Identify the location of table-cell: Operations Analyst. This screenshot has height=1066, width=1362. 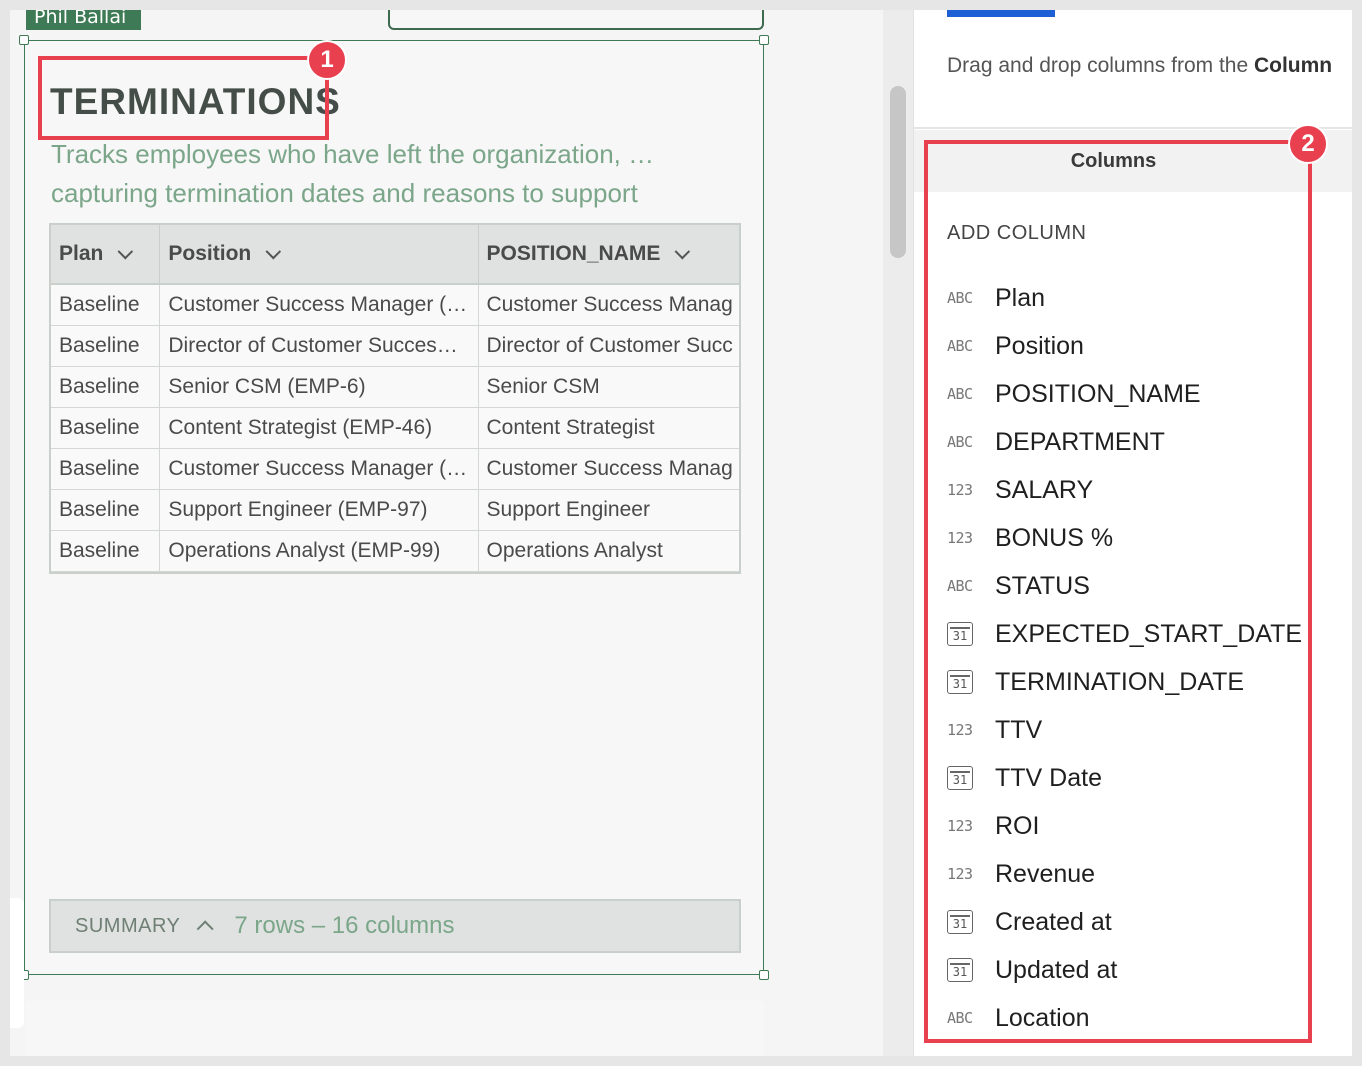
(609, 551).